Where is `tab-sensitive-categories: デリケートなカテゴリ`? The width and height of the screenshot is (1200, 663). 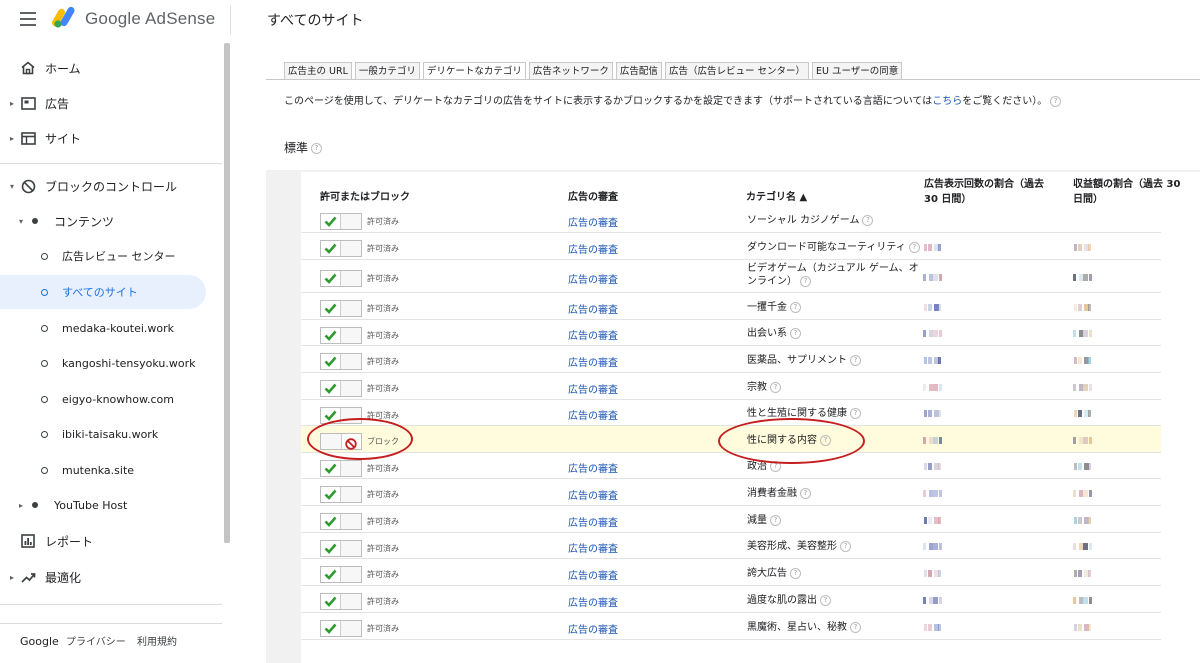
tab-sensitive-categories: デリケートなカテゴリ is located at coordinates (474, 70).